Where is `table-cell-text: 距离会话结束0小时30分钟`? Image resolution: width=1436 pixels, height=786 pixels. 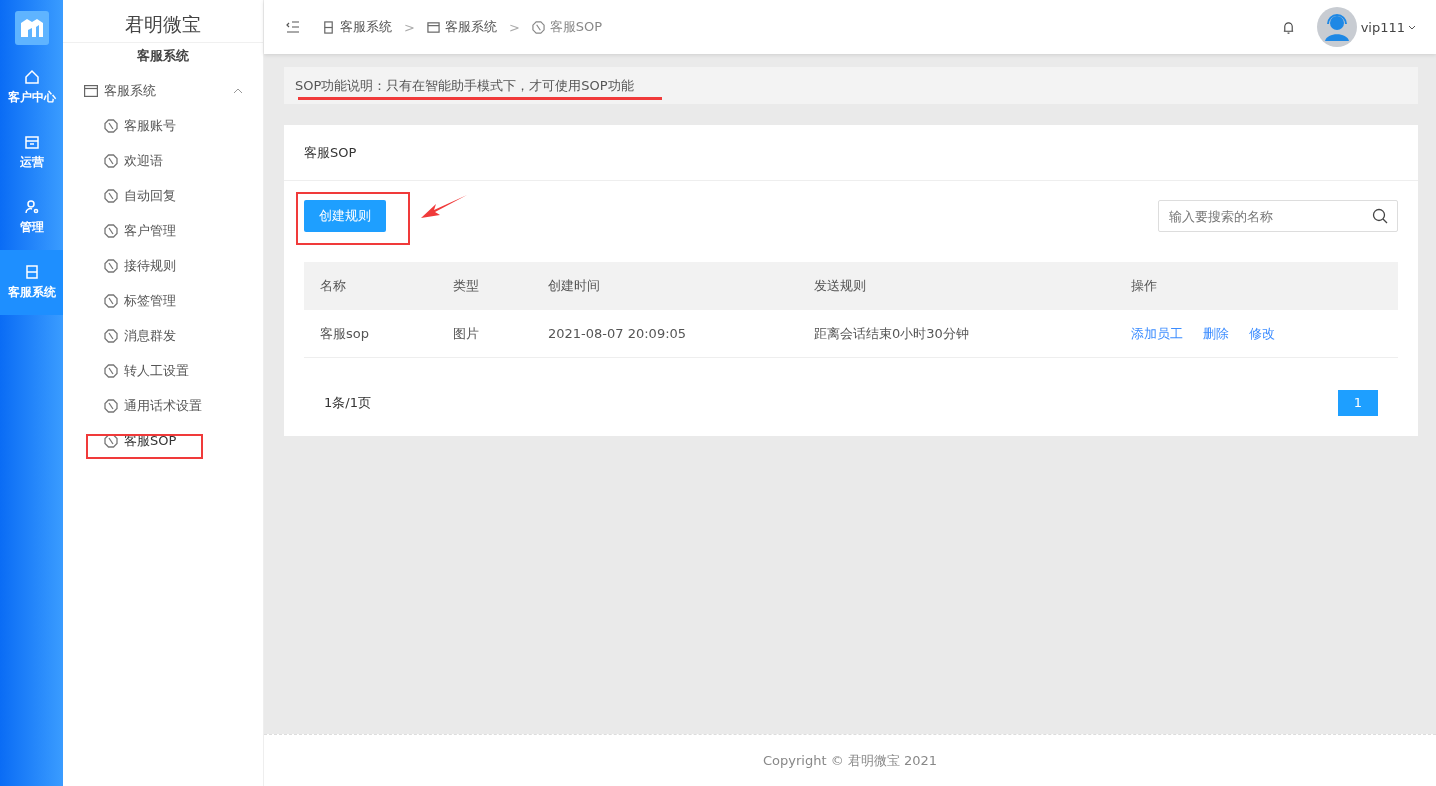 table-cell-text: 距离会话结束0小时30分钟 is located at coordinates (892, 333).